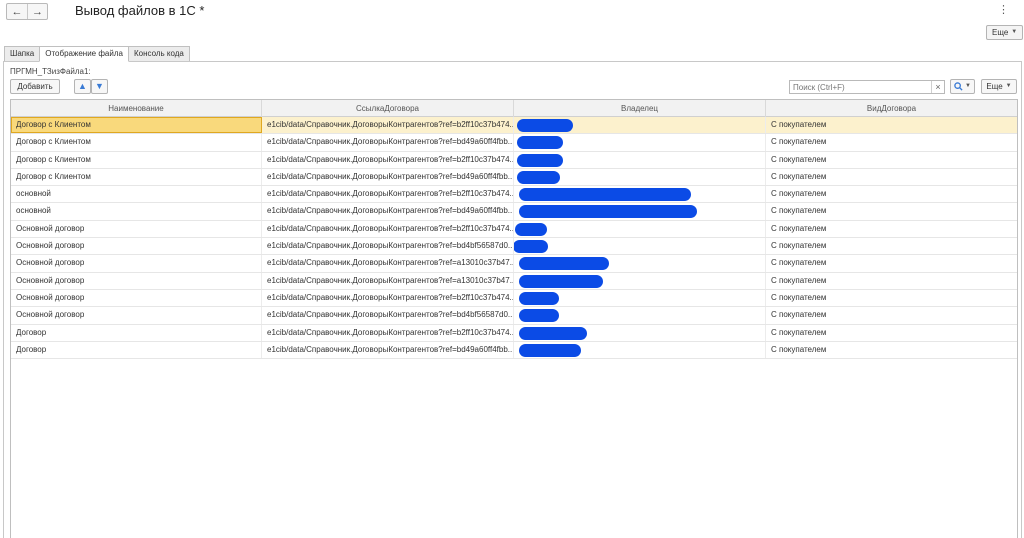 This screenshot has height=538, width=1024. What do you see at coordinates (891, 108) in the screenshot?
I see `column-header-kind: ВидДоговора` at bounding box center [891, 108].